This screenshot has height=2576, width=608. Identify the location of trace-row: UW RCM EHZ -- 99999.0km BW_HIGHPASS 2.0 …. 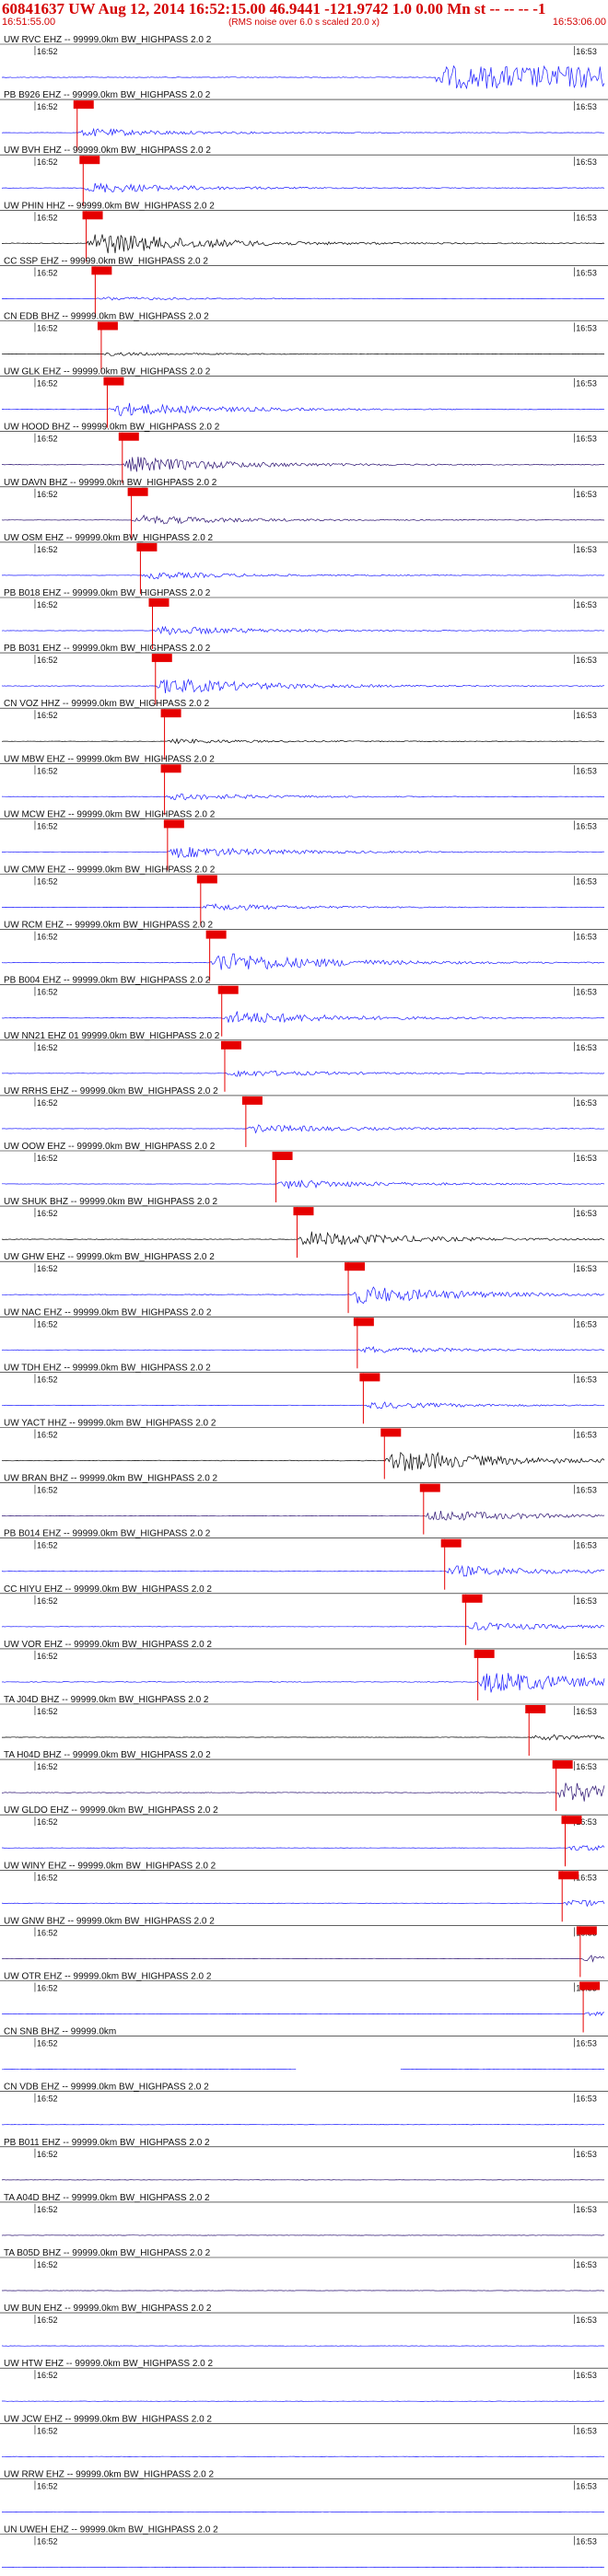
(304, 951).